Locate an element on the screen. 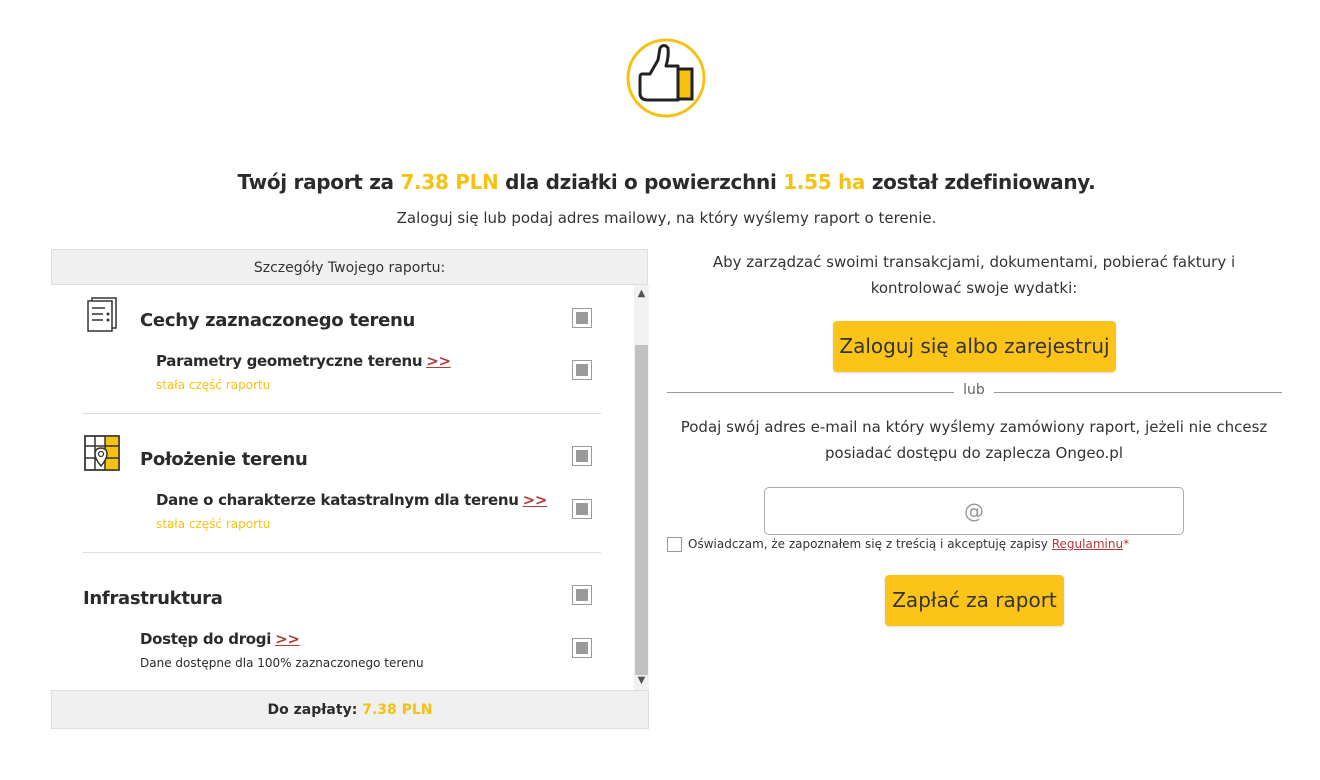 This screenshot has width=1320, height=780. section-checkbox-features is located at coordinates (582, 318).